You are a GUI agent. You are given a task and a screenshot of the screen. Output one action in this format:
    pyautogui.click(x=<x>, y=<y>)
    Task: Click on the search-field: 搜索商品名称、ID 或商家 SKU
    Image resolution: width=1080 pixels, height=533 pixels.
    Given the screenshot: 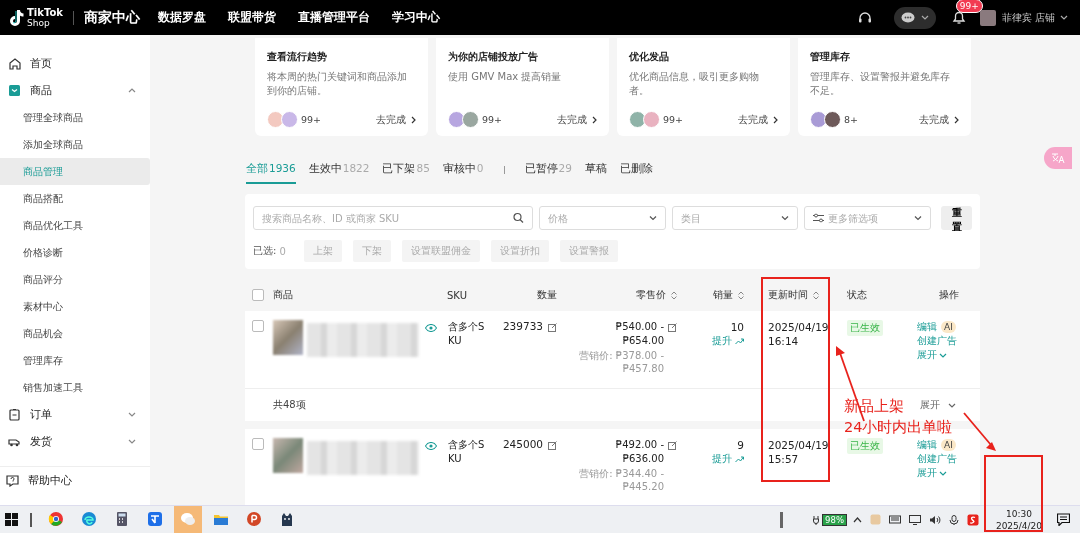 What is the action you would take?
    pyautogui.click(x=393, y=218)
    